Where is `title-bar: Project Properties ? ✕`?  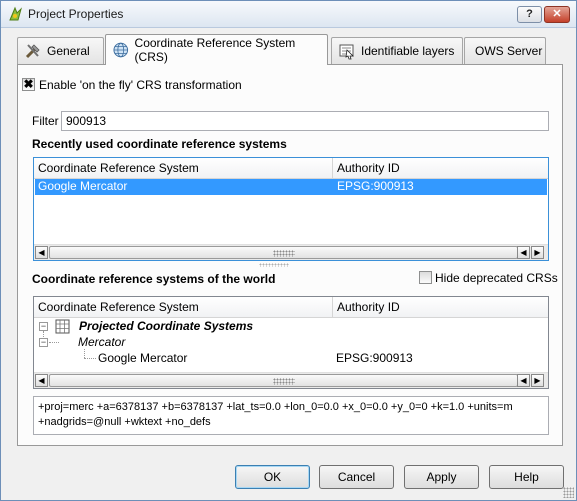
title-bar: Project Properties ? ✕ is located at coordinates (288, 14).